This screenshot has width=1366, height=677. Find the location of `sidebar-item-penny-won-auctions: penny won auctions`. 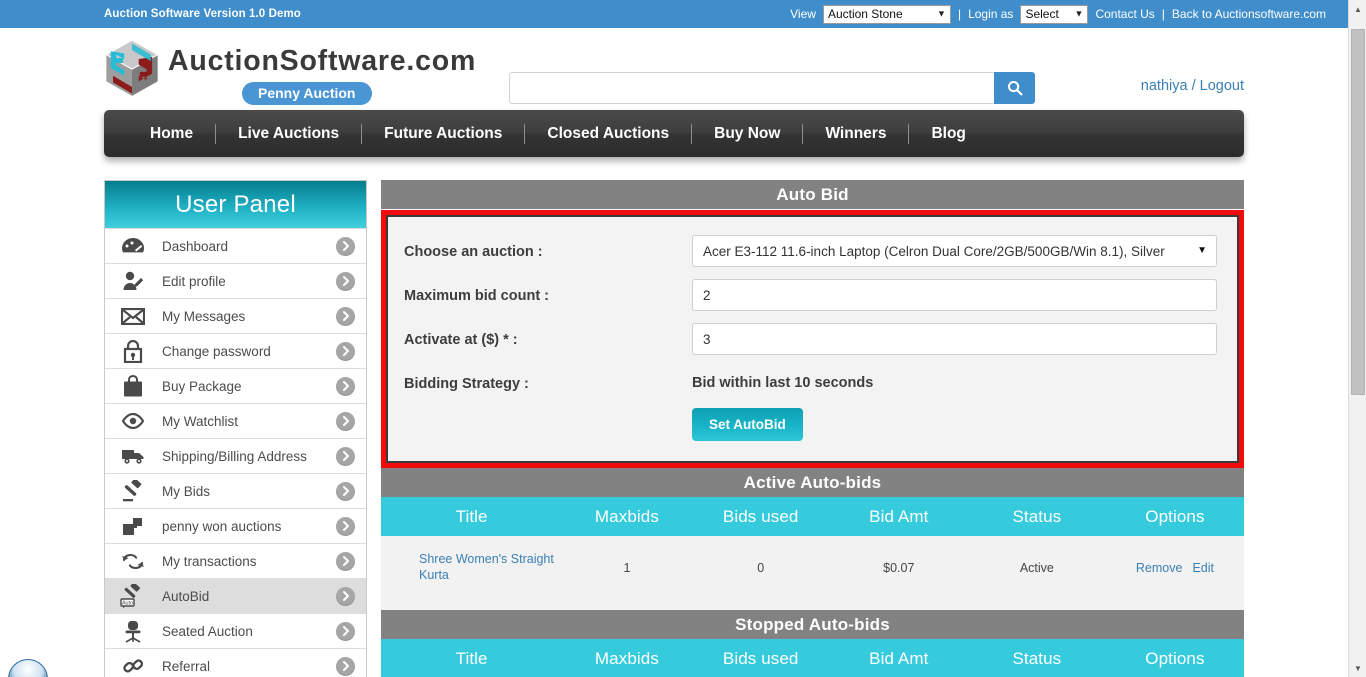

sidebar-item-penny-won-auctions: penny won auctions is located at coordinates (235, 525).